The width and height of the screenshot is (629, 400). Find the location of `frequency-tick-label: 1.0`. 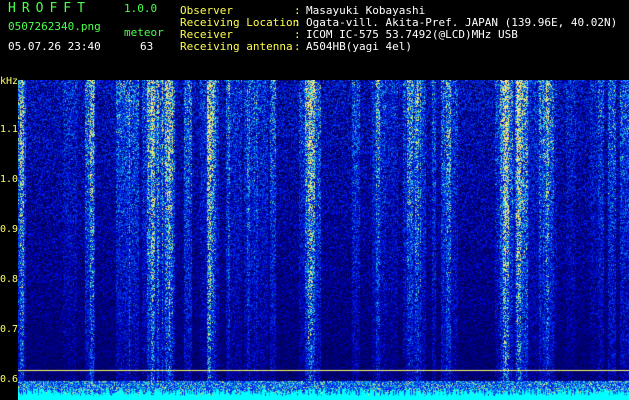

frequency-tick-label: 1.0 is located at coordinates (9, 179).